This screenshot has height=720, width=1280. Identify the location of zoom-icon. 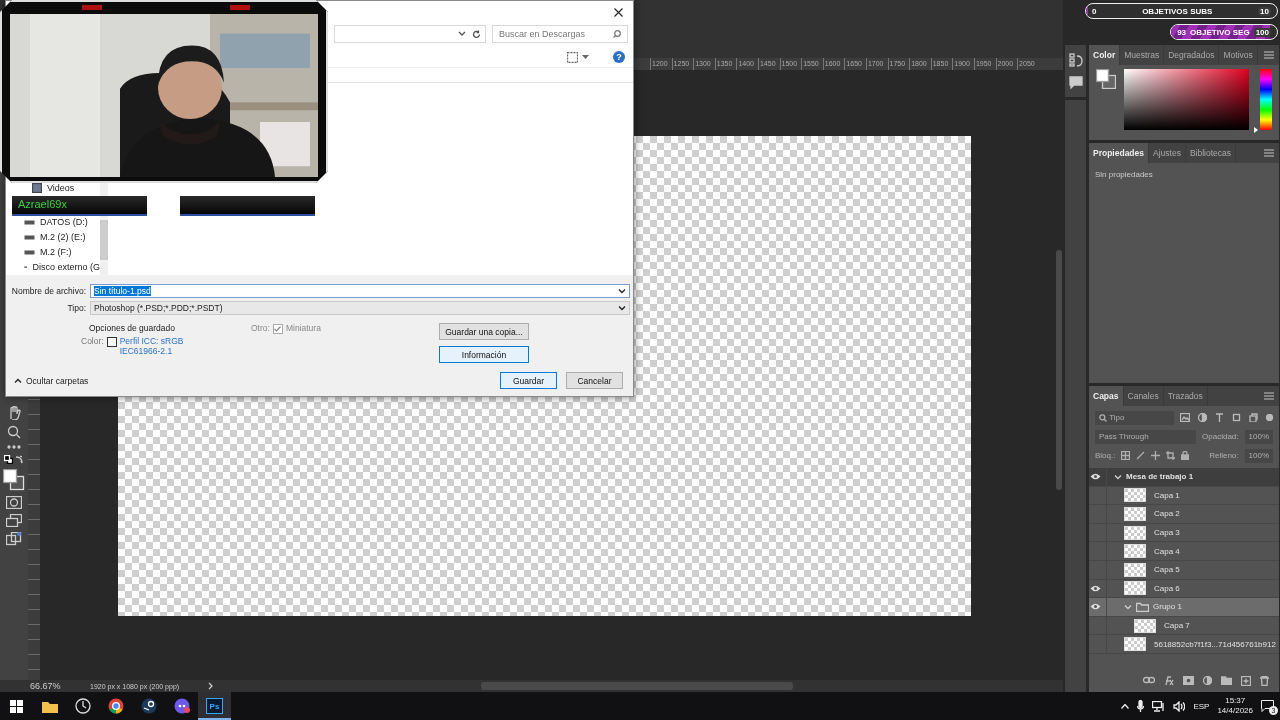
(14, 432).